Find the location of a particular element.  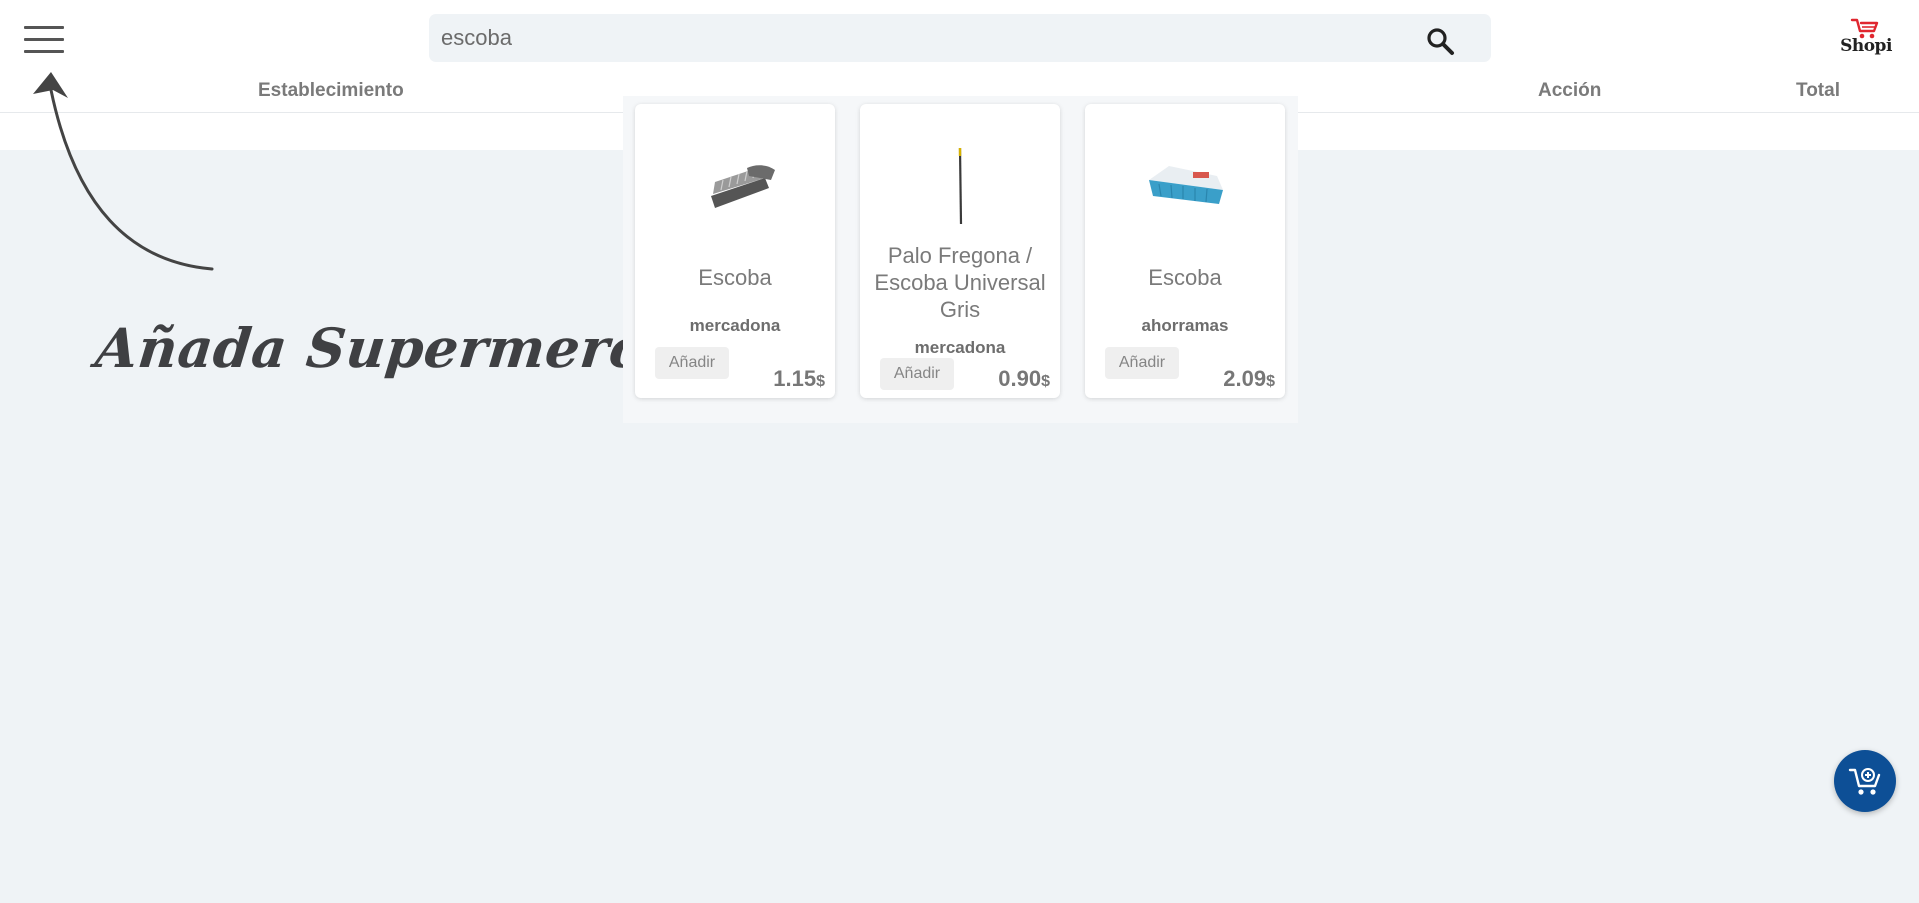

product-price: 1.15$ is located at coordinates (799, 379).